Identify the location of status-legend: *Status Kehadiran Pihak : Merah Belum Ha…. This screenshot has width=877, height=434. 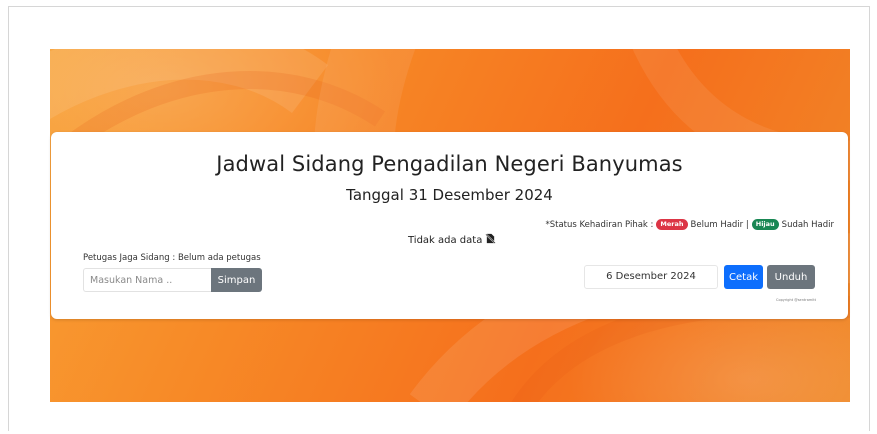
(689, 224).